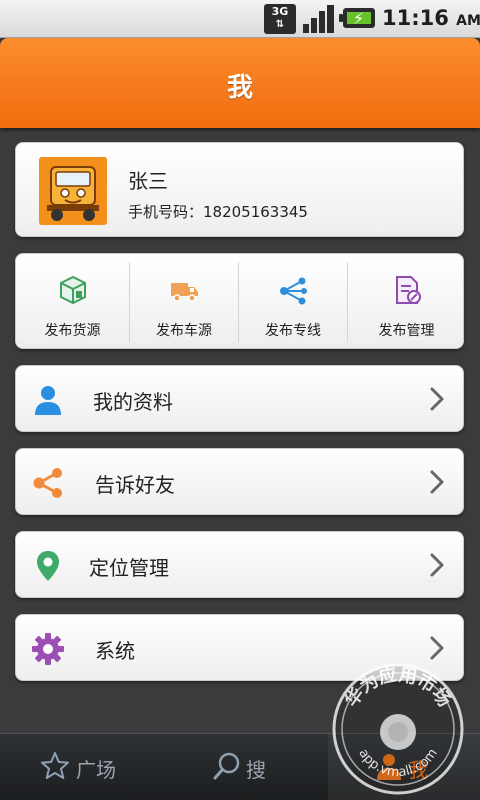 This screenshot has width=480, height=800. Describe the element at coordinates (239, 481) in the screenshot. I see `menu-item-tell-friends: 告诉好友` at that location.